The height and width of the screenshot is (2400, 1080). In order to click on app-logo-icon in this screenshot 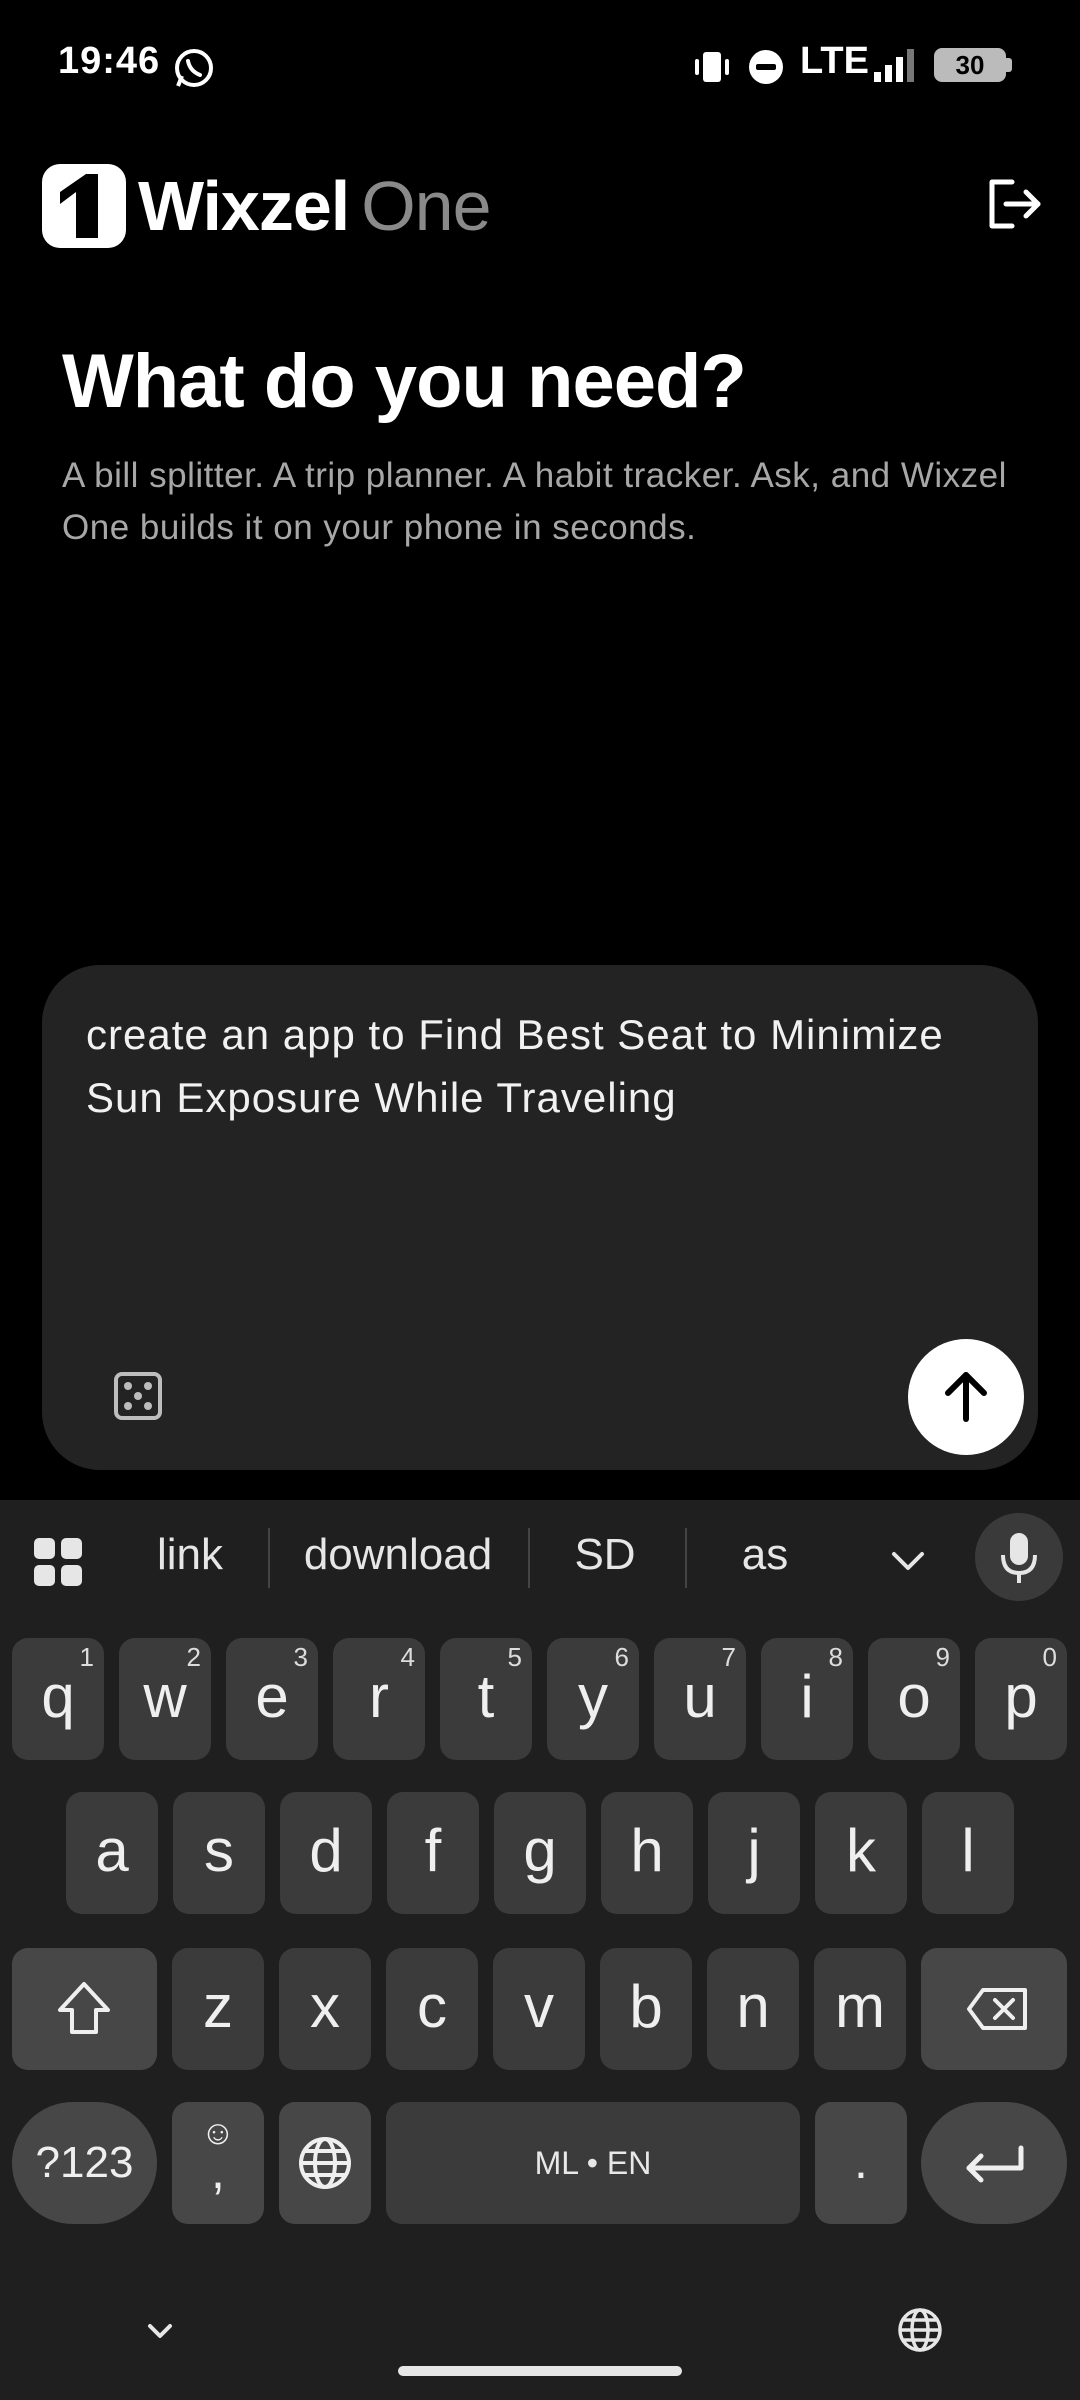, I will do `click(84, 206)`.